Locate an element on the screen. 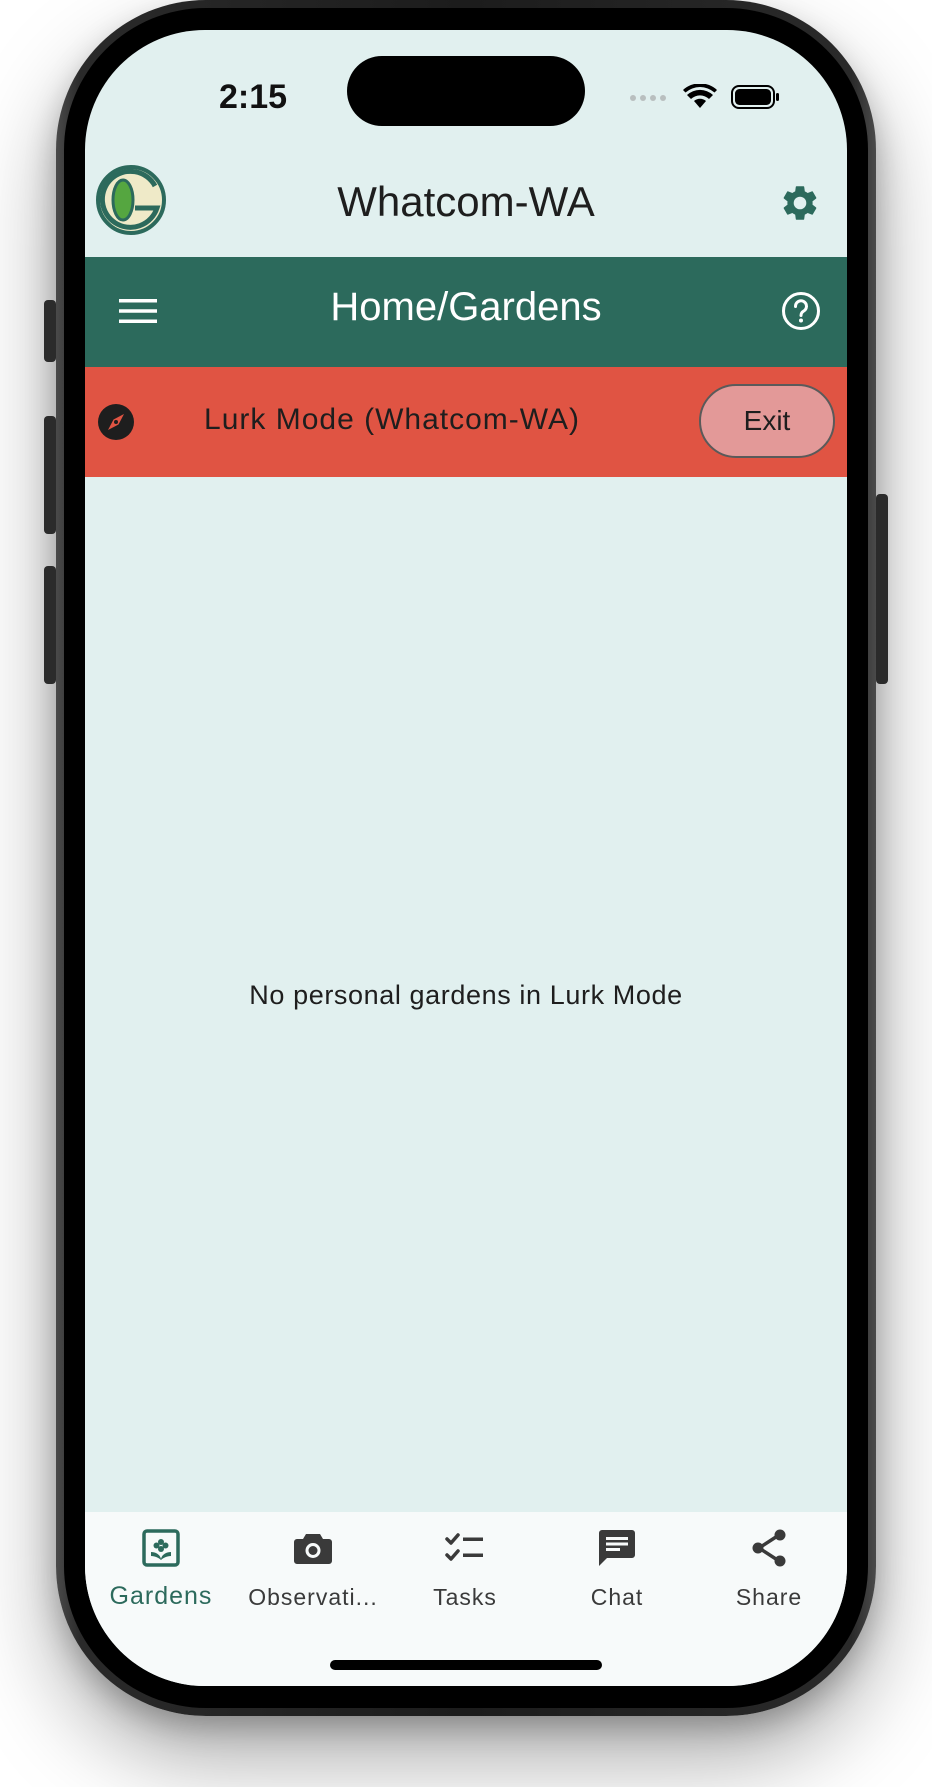 This screenshot has width=932, height=1787. tab-label: Share is located at coordinates (769, 1597).